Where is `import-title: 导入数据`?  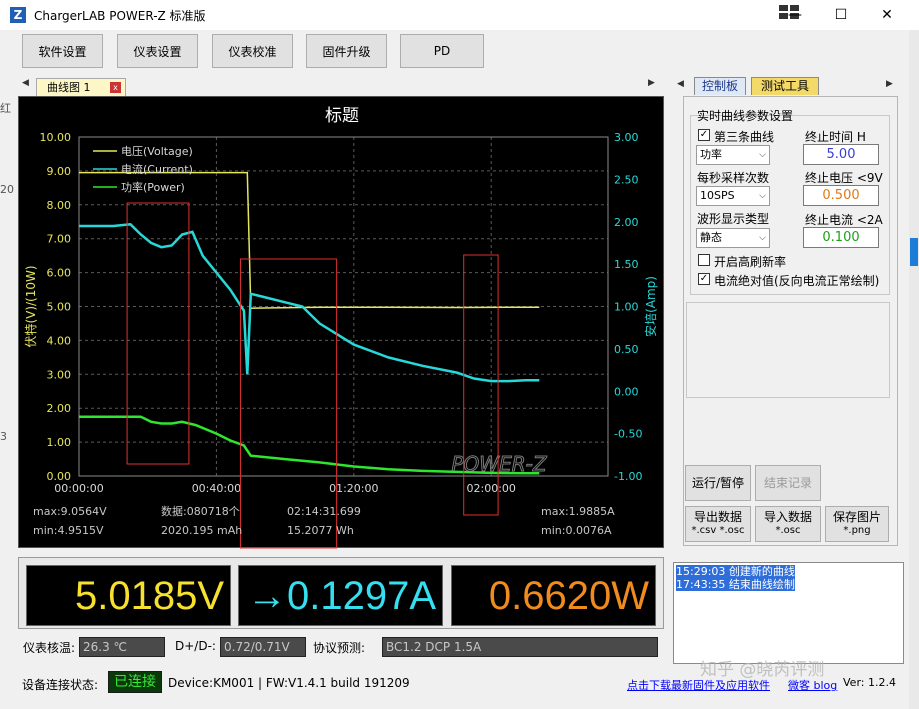
import-title: 导入数据 is located at coordinates (787, 517).